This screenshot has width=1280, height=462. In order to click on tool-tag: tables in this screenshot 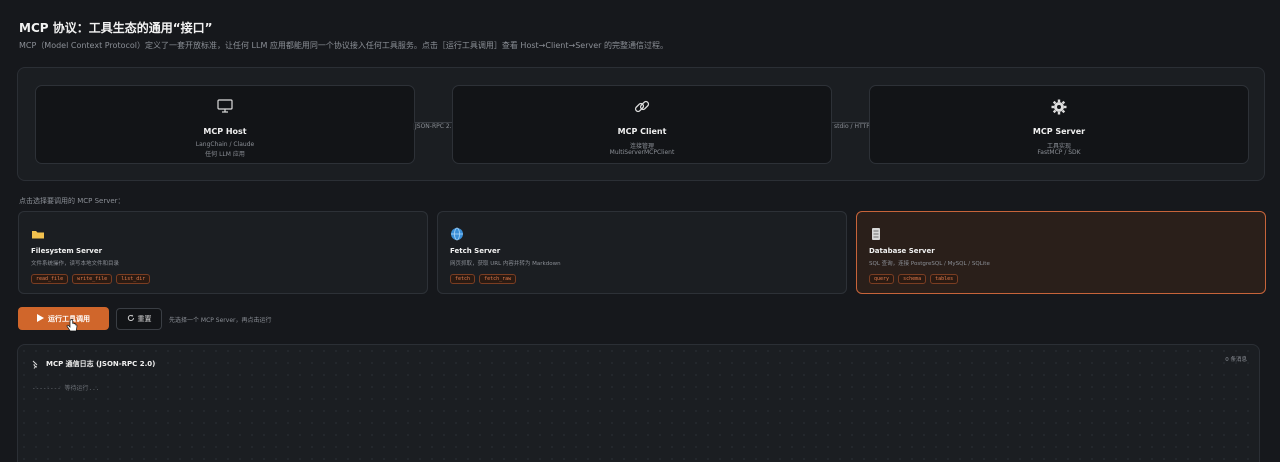, I will do `click(944, 279)`.